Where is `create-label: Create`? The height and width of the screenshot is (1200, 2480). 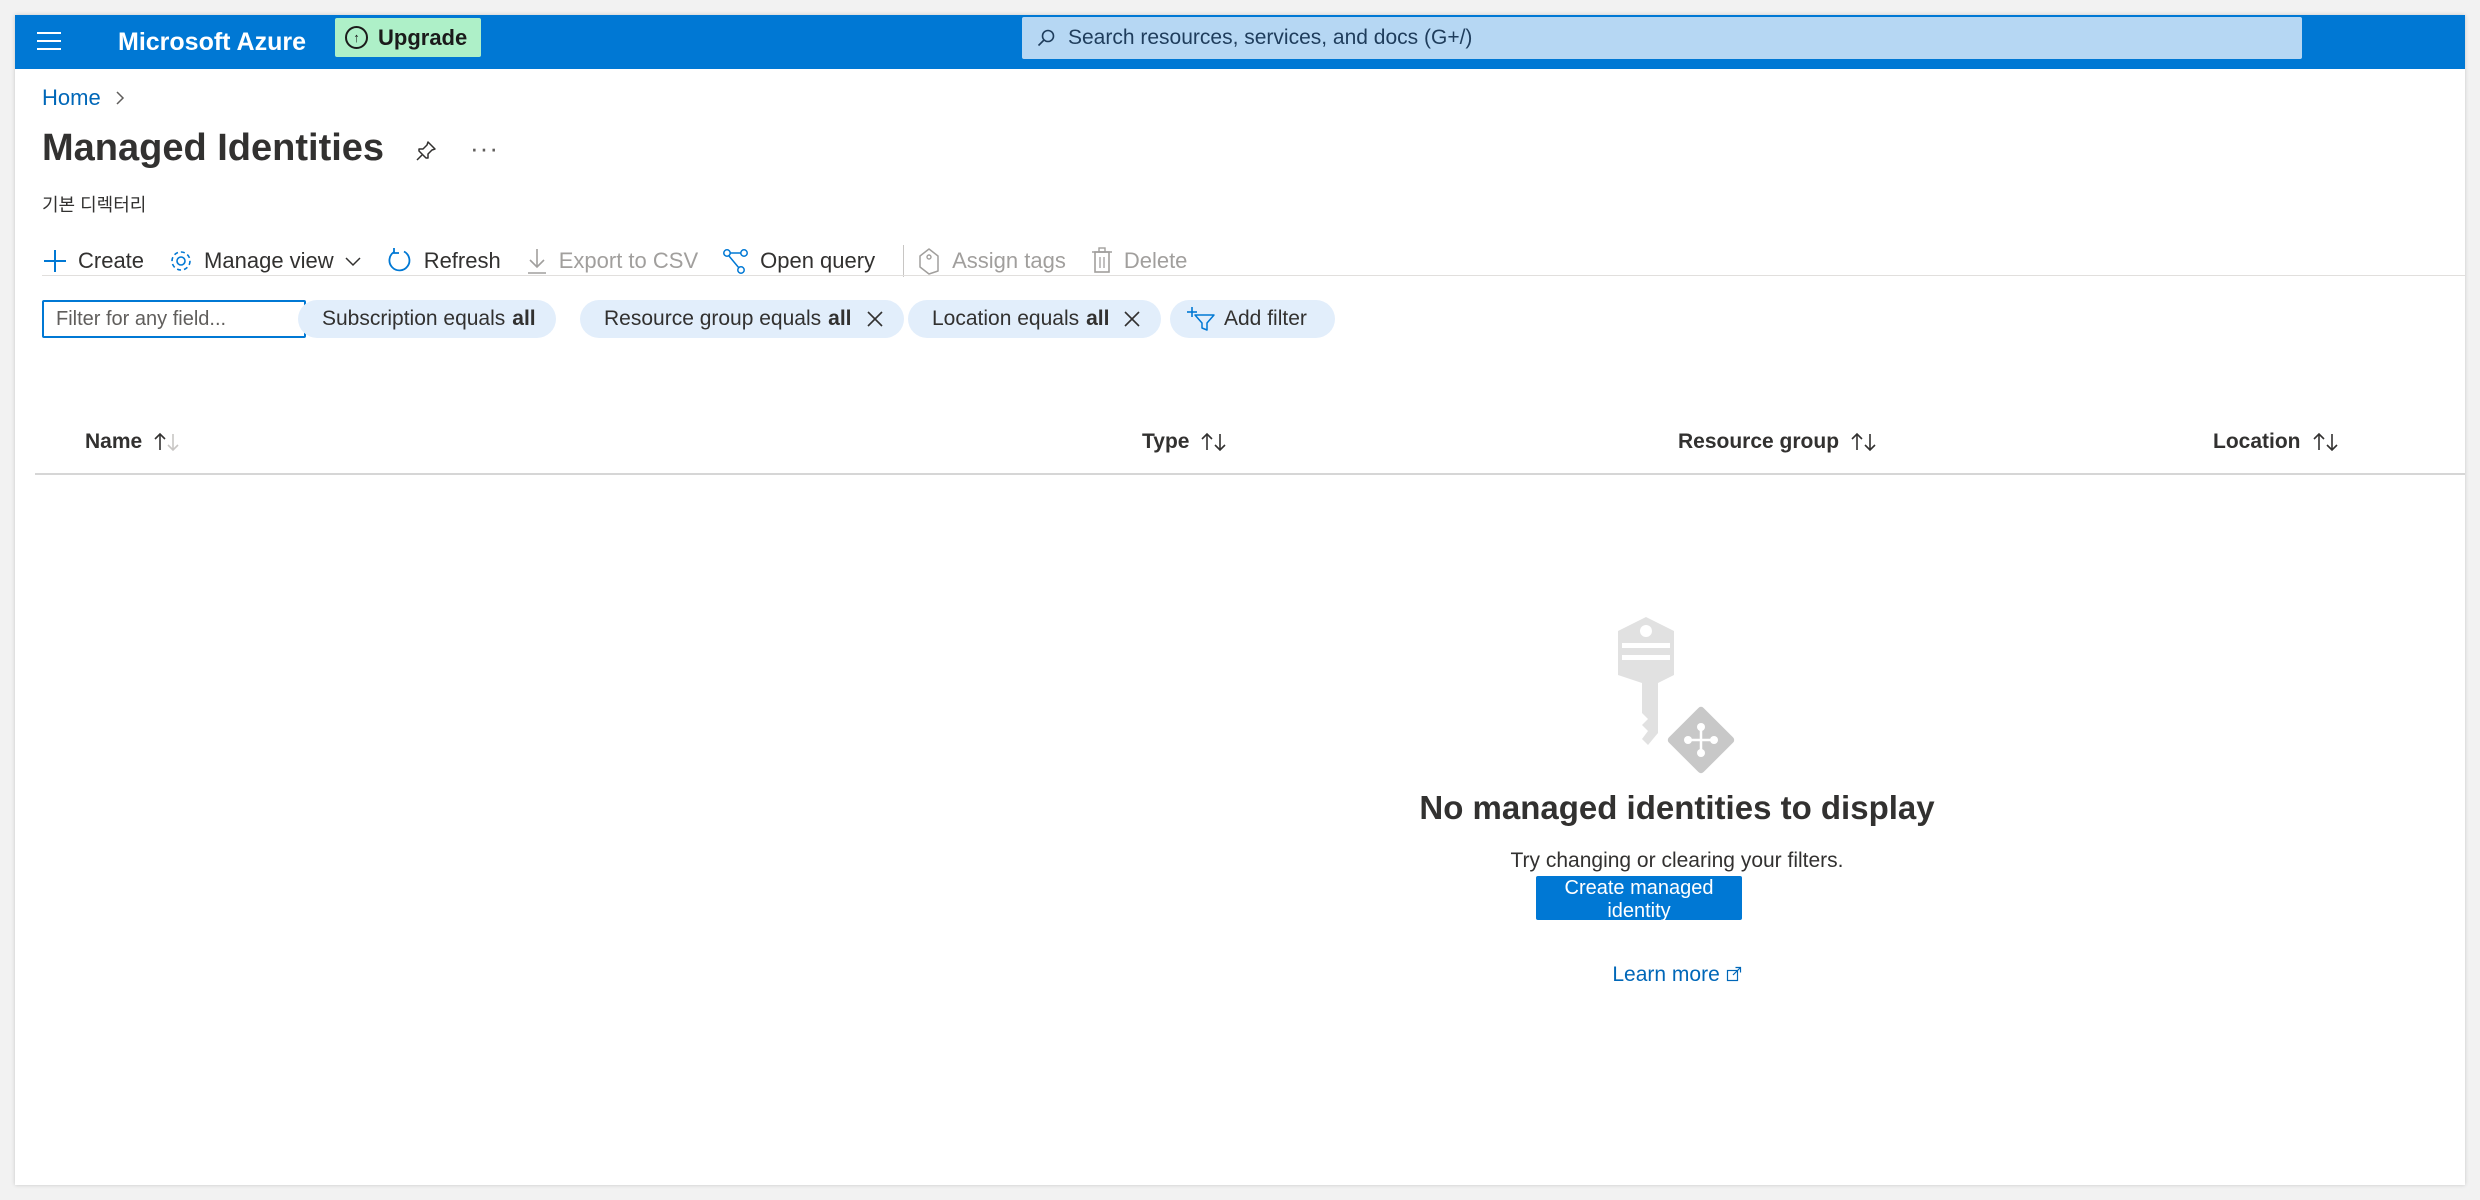 create-label: Create is located at coordinates (111, 260).